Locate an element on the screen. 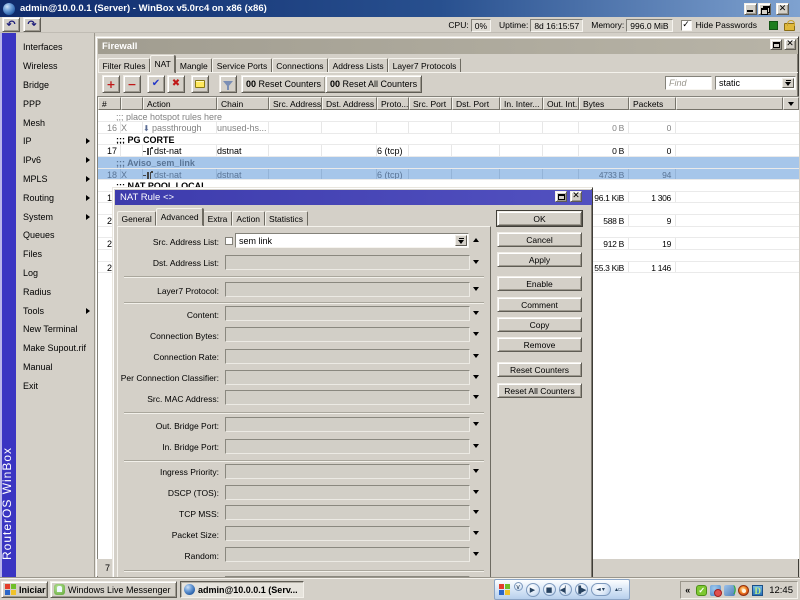 The height and width of the screenshot is (600, 800). sidebar-item-queues: Queues is located at coordinates (55, 235).